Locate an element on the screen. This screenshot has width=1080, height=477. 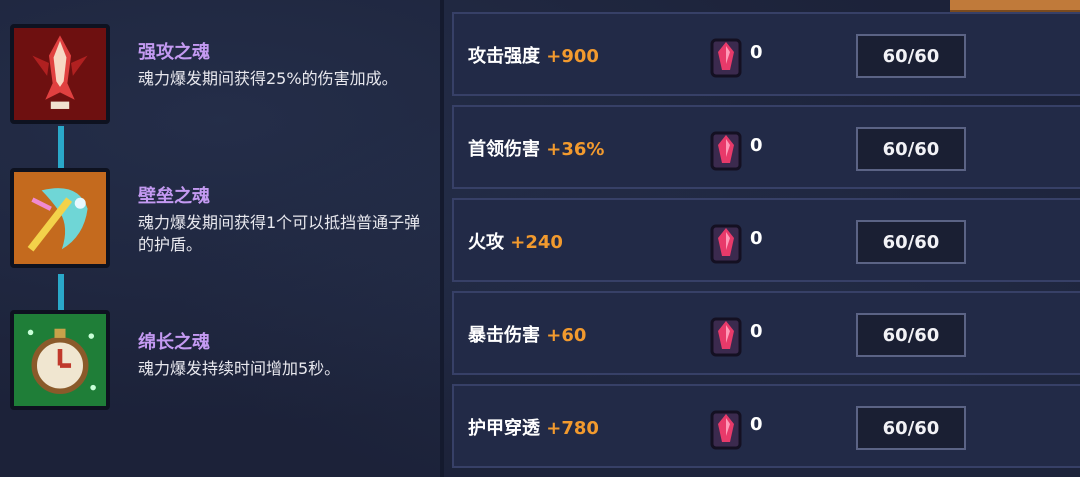
stat-bonus: +36% is located at coordinates (575, 149).